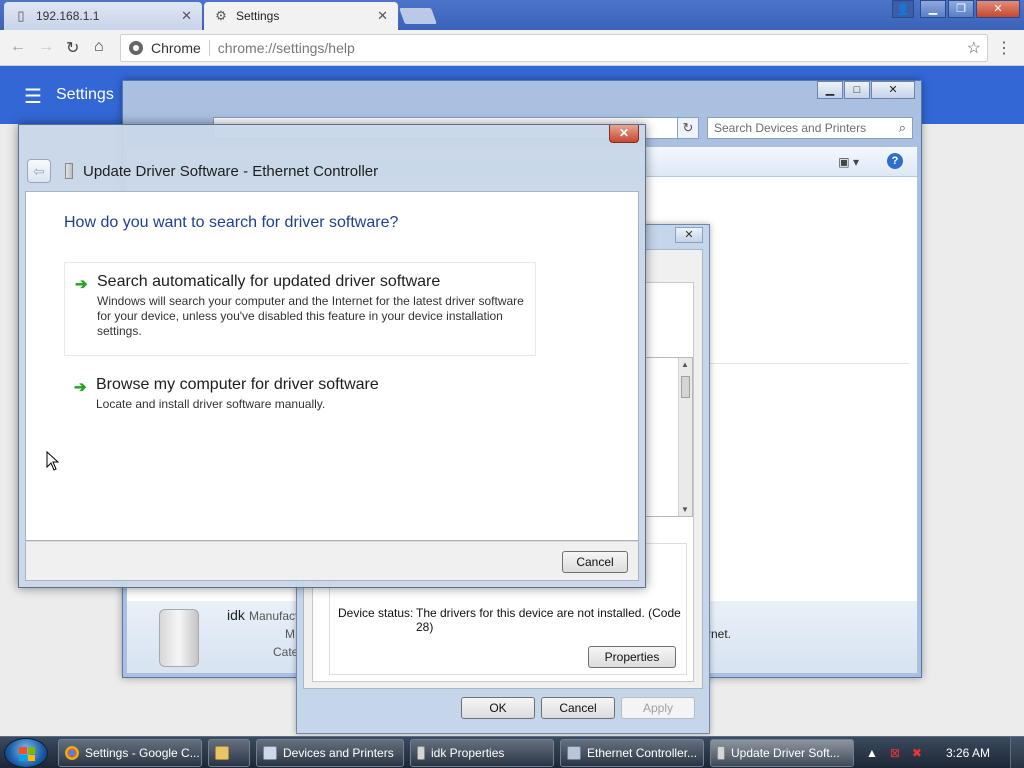 The width and height of the screenshot is (1024, 768). I want to click on tab-label: Settings, so click(258, 16).